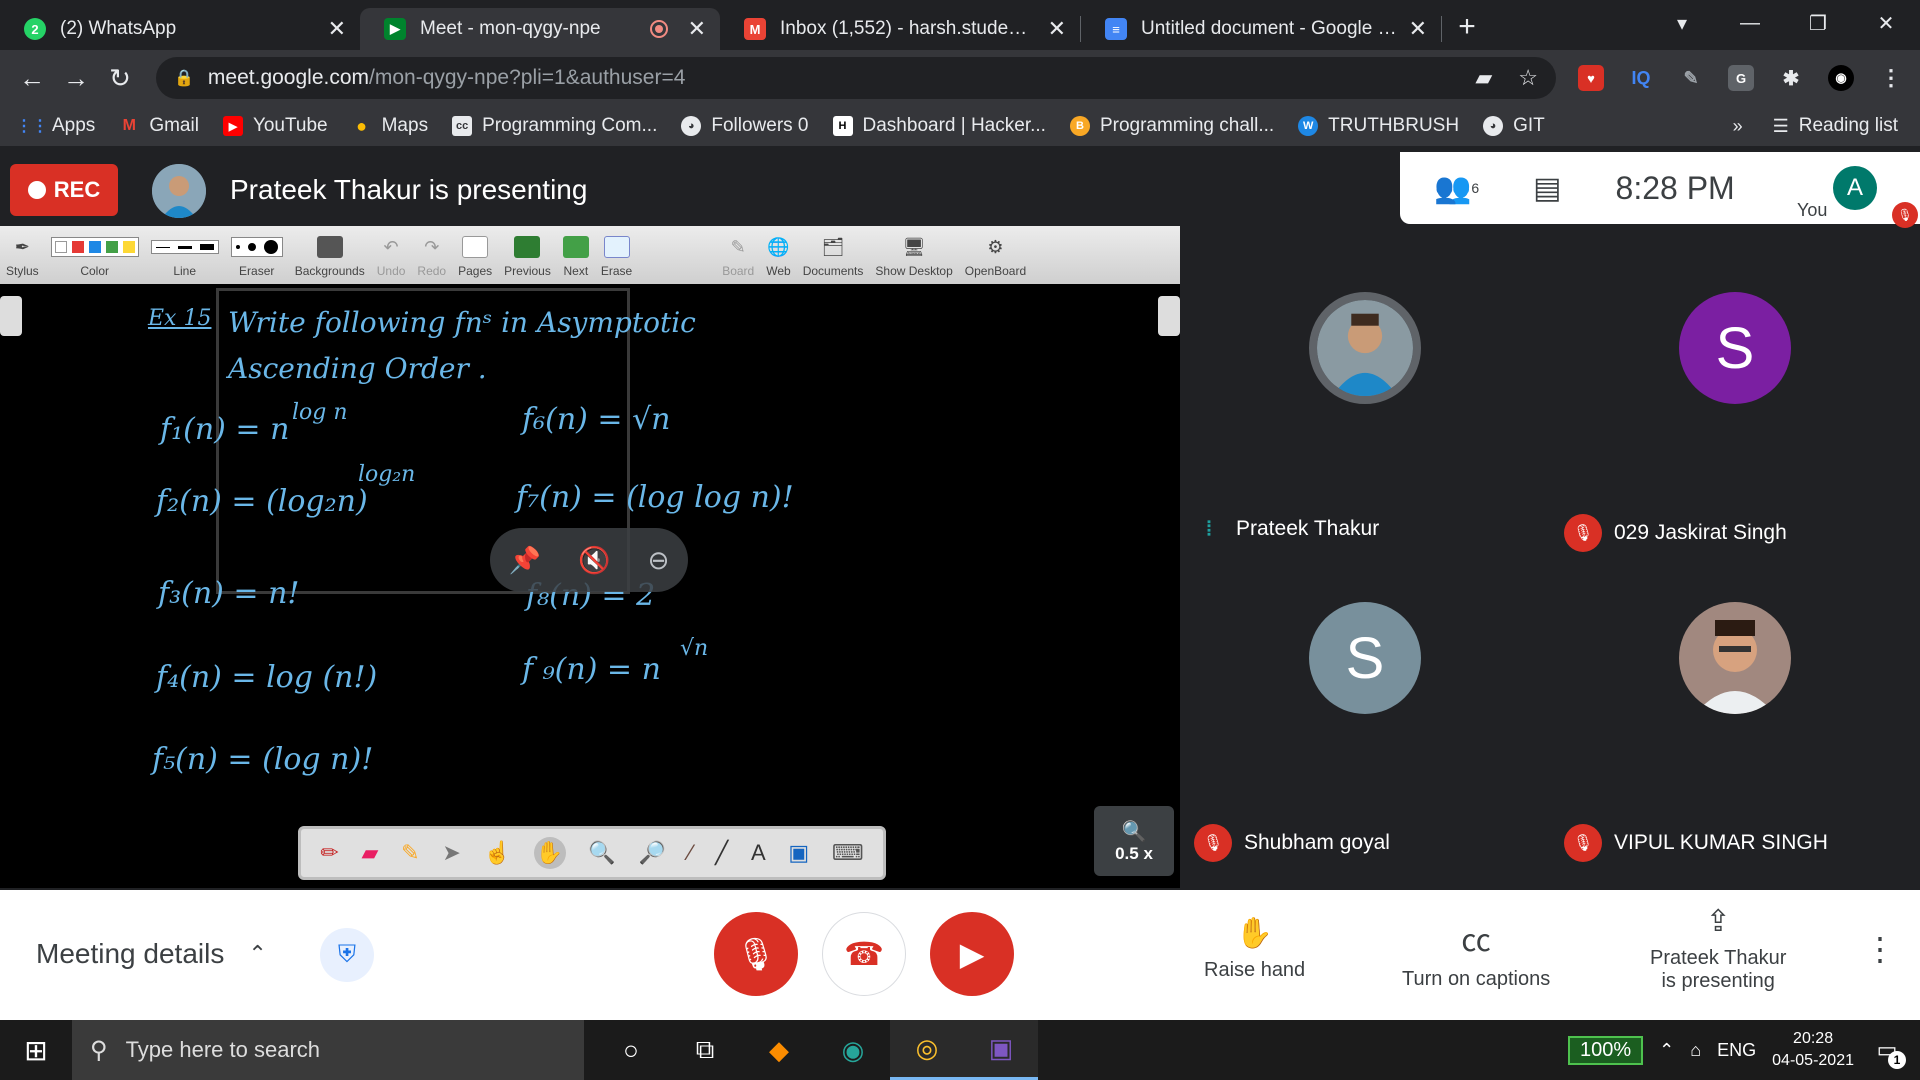 The height and width of the screenshot is (1080, 1920). Describe the element at coordinates (120, 78) in the screenshot. I see `reload-icon: ↻` at that location.